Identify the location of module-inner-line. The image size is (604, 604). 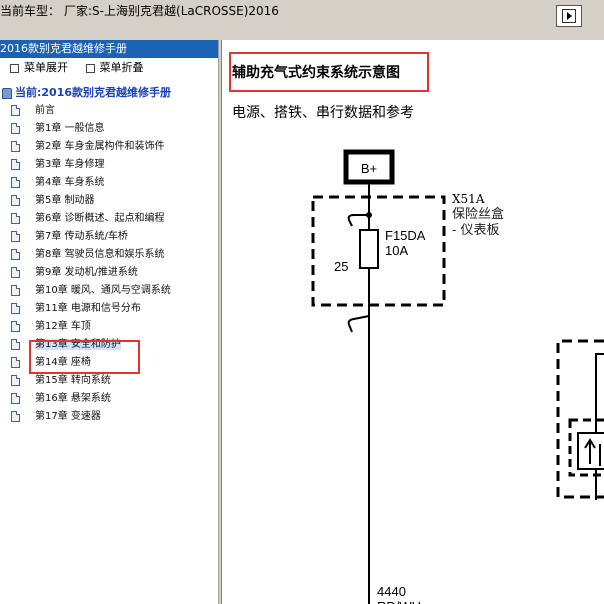
(599, 426).